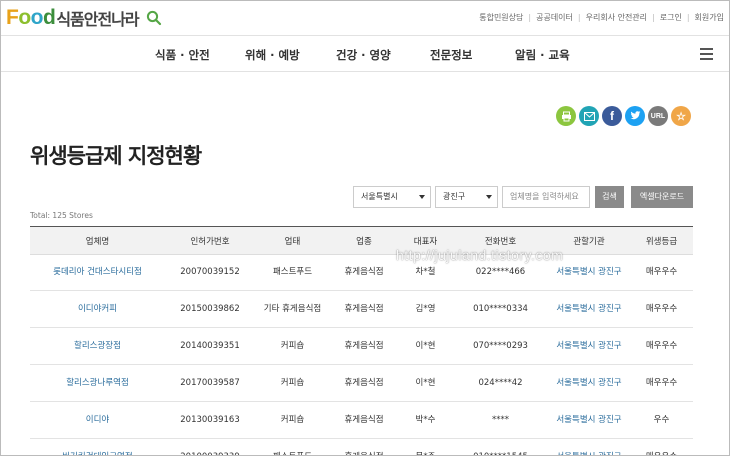 The image size is (730, 456). Describe the element at coordinates (425, 419) in the screenshot. I see `owner: 박*수` at that location.